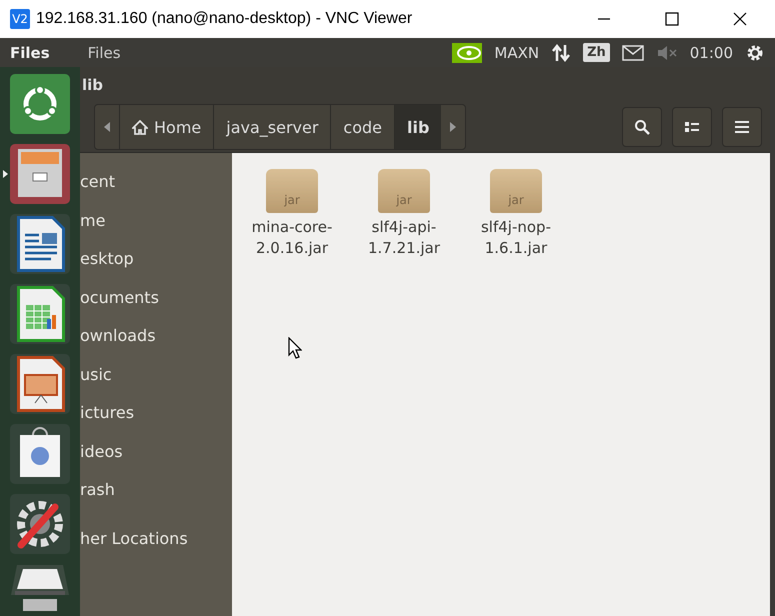 Image resolution: width=775 pixels, height=616 pixels. What do you see at coordinates (711, 53) in the screenshot?
I see `clock: 01:00` at bounding box center [711, 53].